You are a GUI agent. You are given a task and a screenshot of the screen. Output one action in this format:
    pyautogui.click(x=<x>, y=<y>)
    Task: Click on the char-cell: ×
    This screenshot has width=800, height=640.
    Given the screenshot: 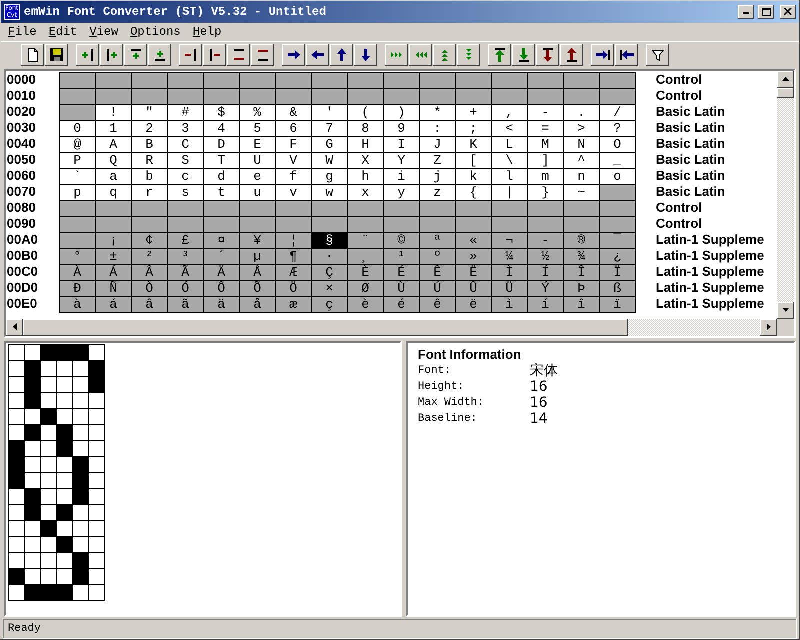 What is the action you would take?
    pyautogui.click(x=329, y=288)
    